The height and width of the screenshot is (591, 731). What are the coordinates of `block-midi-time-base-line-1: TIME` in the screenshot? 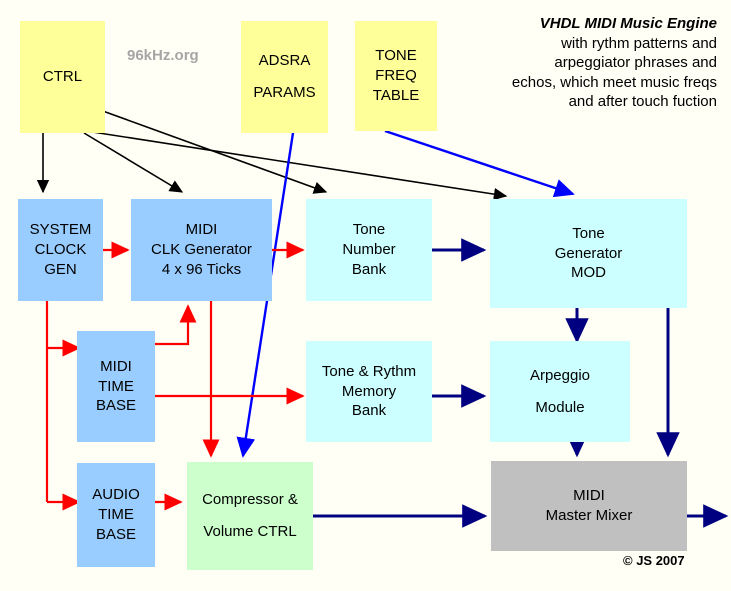 It's located at (116, 386).